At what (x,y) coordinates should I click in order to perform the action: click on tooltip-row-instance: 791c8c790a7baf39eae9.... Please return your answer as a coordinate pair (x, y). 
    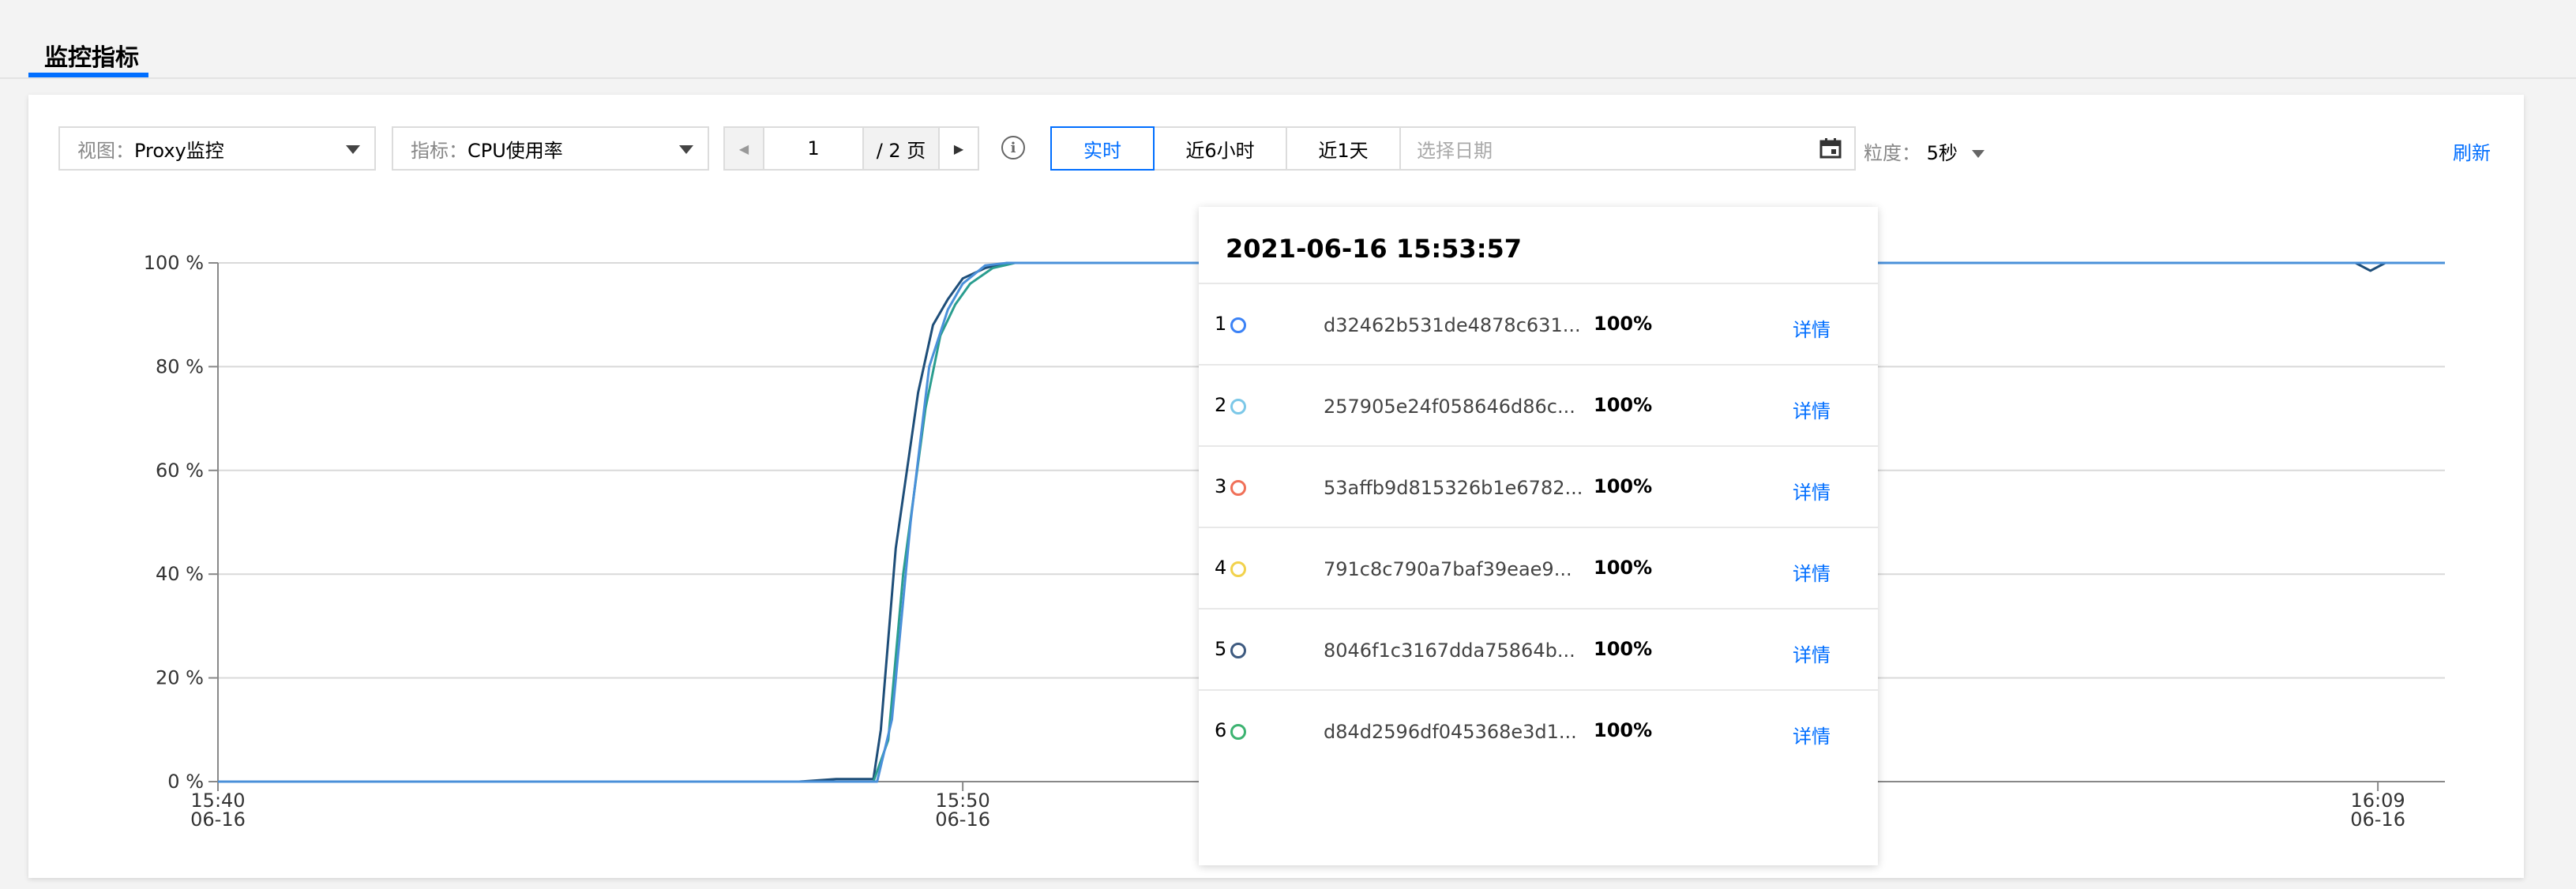
    Looking at the image, I should click on (1448, 569).